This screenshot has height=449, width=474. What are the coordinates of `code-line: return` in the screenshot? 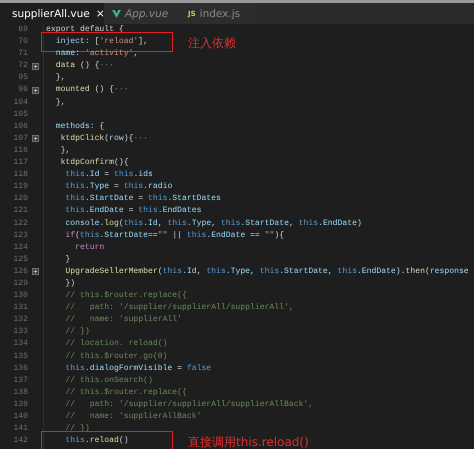 It's located at (89, 248).